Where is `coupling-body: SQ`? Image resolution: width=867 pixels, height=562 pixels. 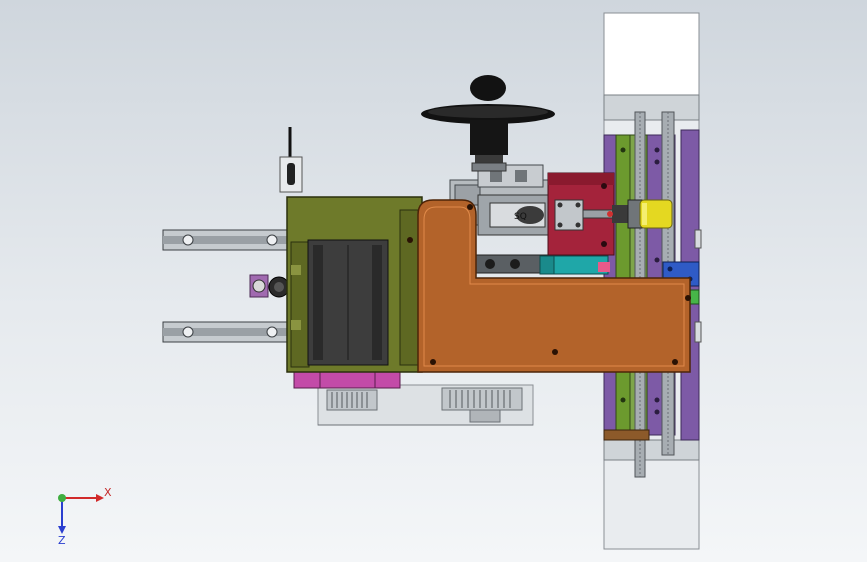 coupling-body: SQ is located at coordinates (515, 215).